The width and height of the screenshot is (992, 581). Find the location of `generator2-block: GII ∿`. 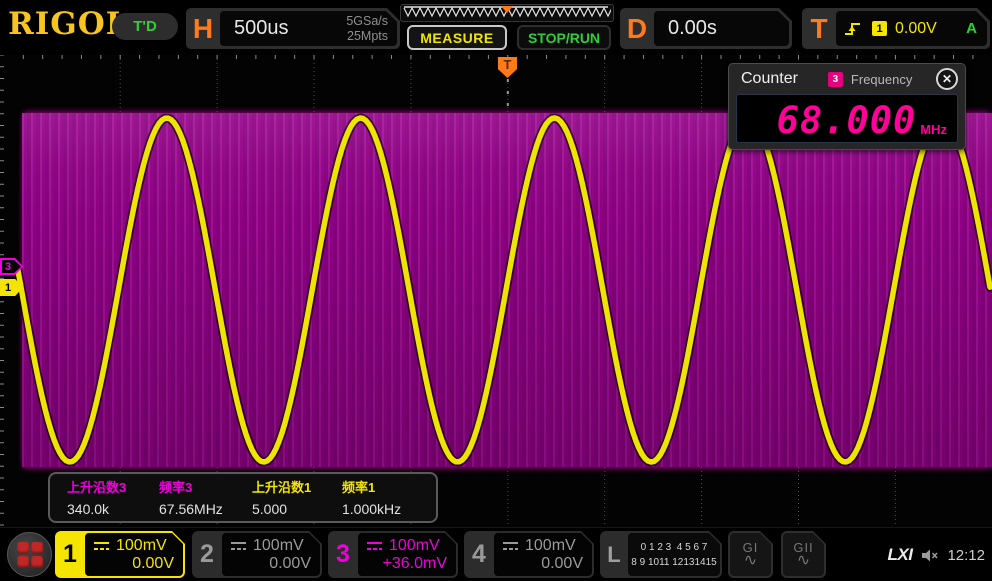

generator2-block: GII ∿ is located at coordinates (803, 554).